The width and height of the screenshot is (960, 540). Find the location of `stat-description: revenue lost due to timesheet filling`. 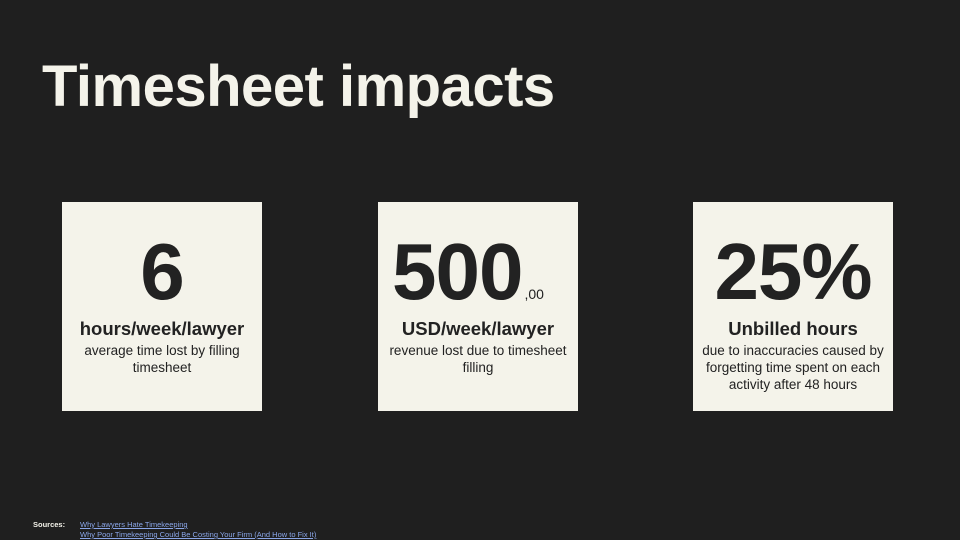

stat-description: revenue lost due to timesheet filling is located at coordinates (478, 359).